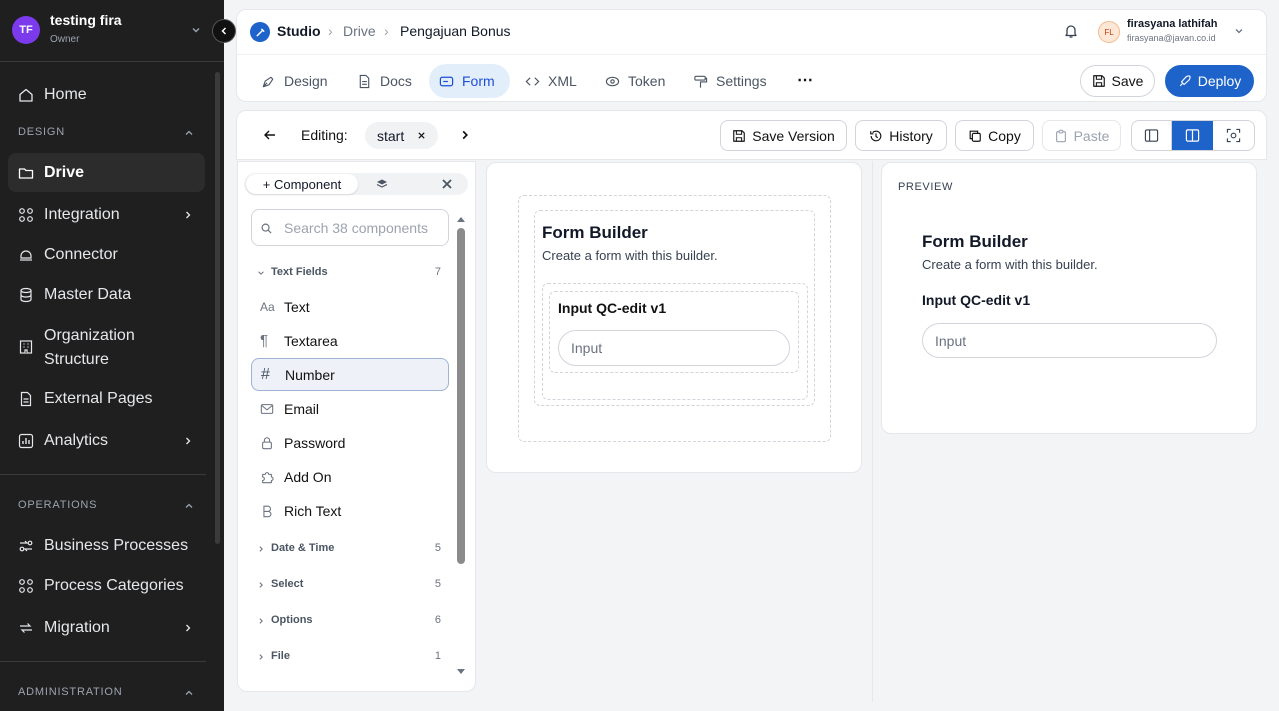  Describe the element at coordinates (350, 510) in the screenshot. I see `component-rich-text: Rich Text` at that location.